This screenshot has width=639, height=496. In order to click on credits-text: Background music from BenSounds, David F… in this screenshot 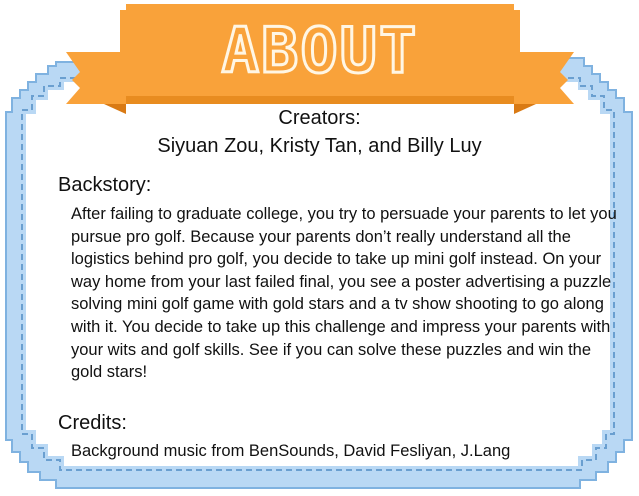, I will do `click(291, 451)`.